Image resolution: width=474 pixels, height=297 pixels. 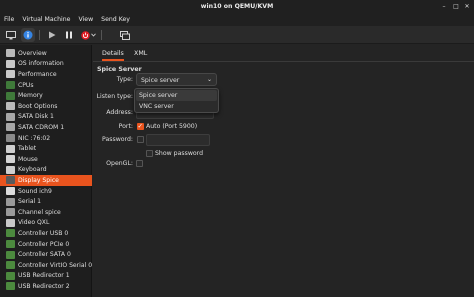 I want to click on sidebar-item-nic: NIC :76:02, so click(x=46, y=138).